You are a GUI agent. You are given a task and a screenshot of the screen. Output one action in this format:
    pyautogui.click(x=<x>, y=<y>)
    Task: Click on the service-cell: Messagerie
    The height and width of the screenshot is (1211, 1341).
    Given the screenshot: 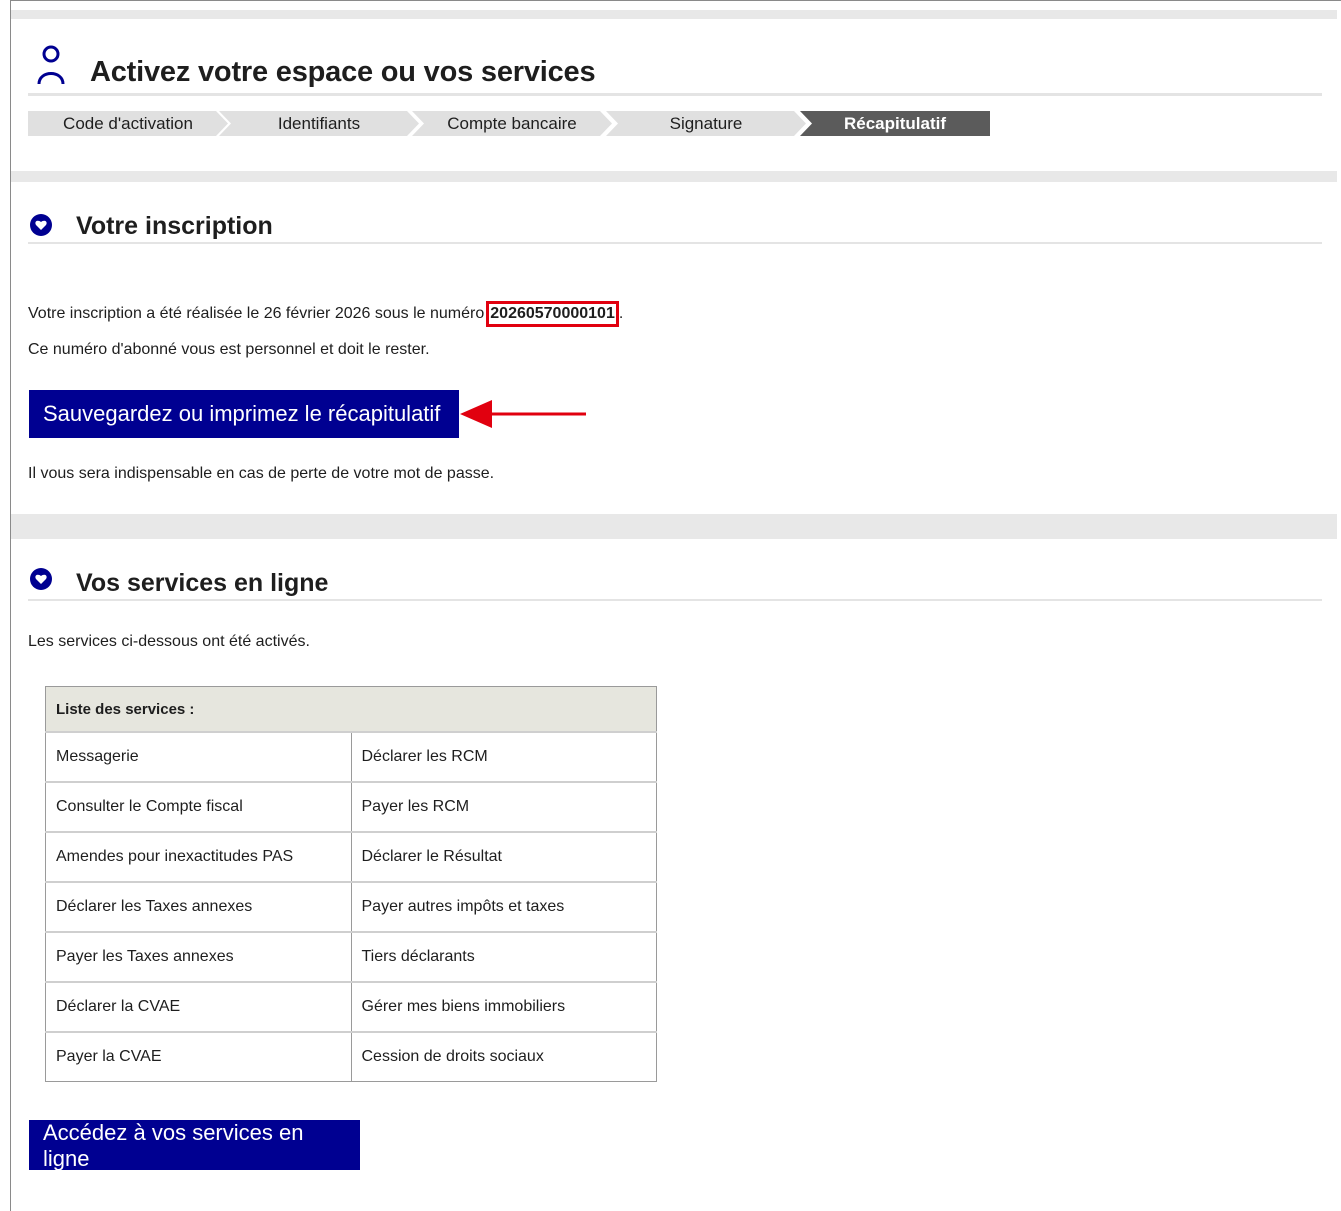 What is the action you would take?
    pyautogui.click(x=198, y=757)
    